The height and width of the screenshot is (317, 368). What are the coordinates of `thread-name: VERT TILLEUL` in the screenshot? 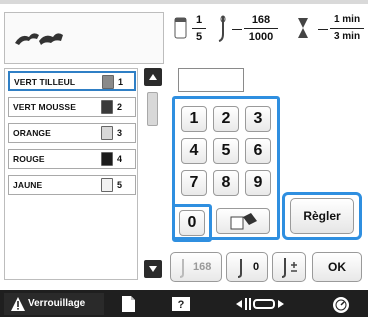 It's located at (45, 82).